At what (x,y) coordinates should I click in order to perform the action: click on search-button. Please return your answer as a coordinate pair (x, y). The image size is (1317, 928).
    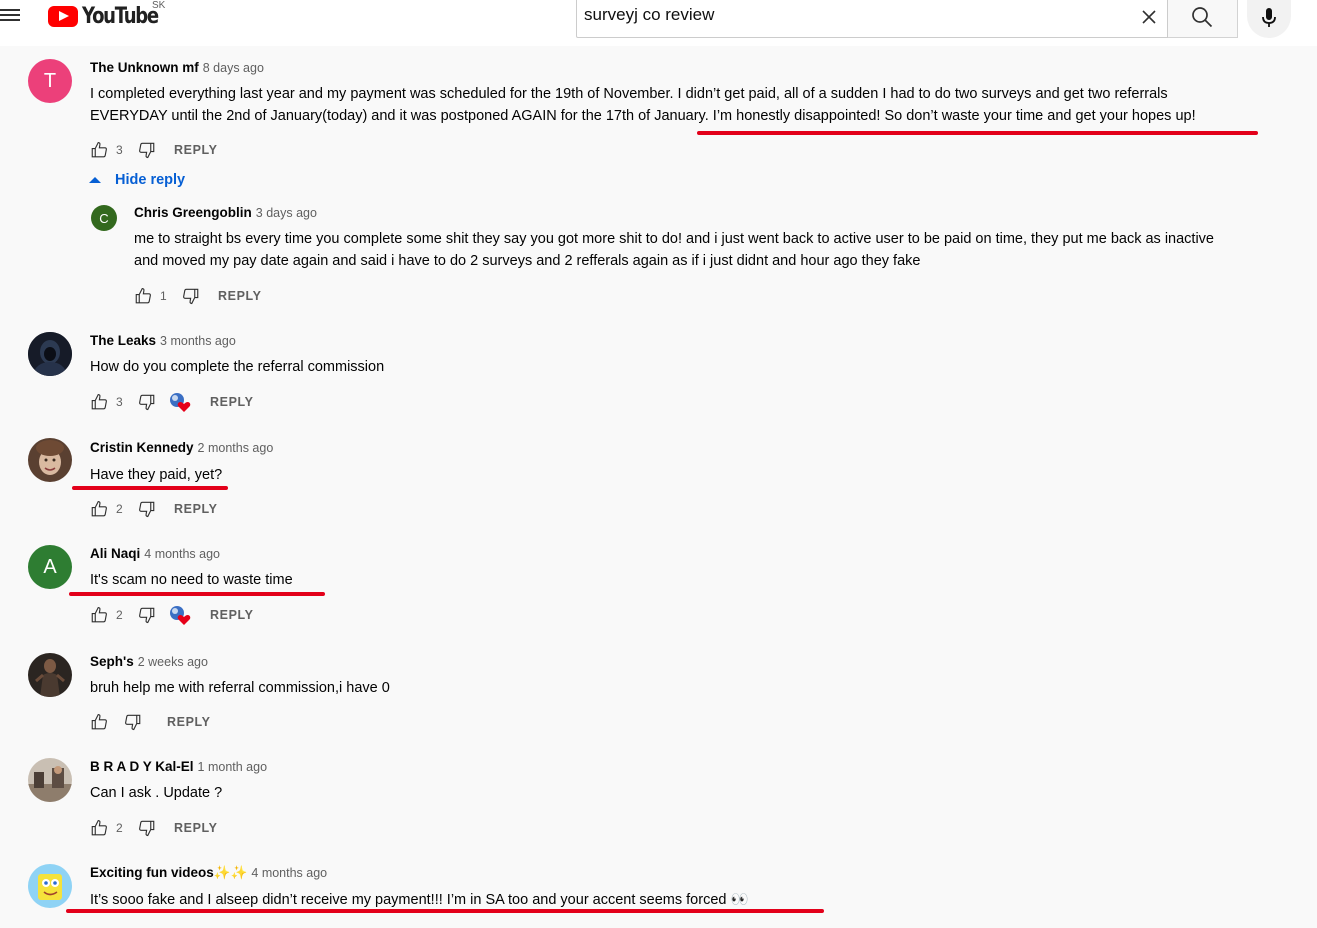
    Looking at the image, I should click on (1203, 19).